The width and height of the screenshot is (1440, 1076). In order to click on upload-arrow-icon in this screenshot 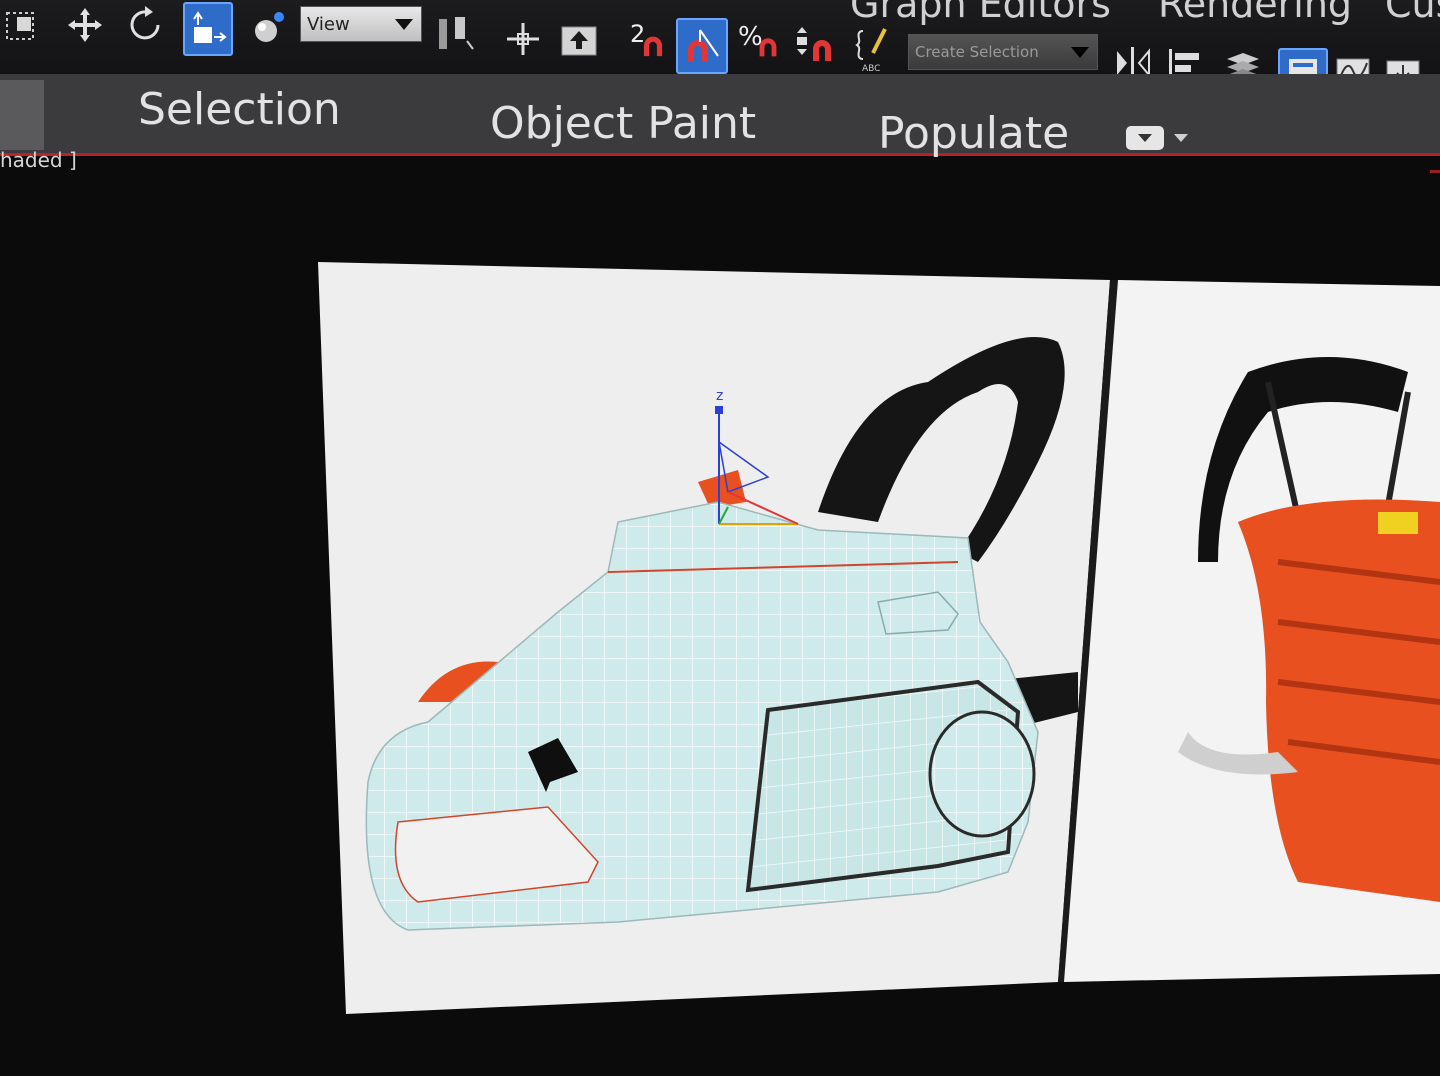, I will do `click(579, 41)`.